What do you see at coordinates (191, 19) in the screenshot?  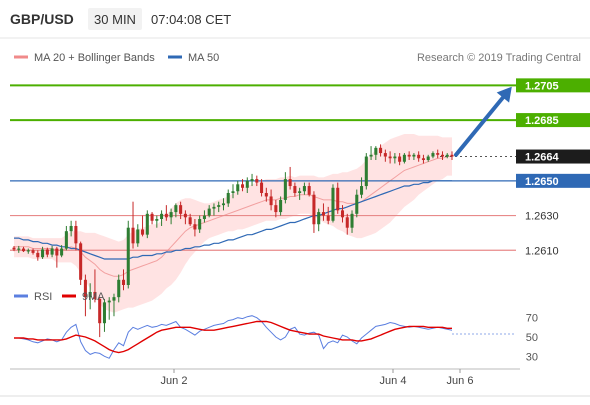 I see `time-label: 07:04:08 CET` at bounding box center [191, 19].